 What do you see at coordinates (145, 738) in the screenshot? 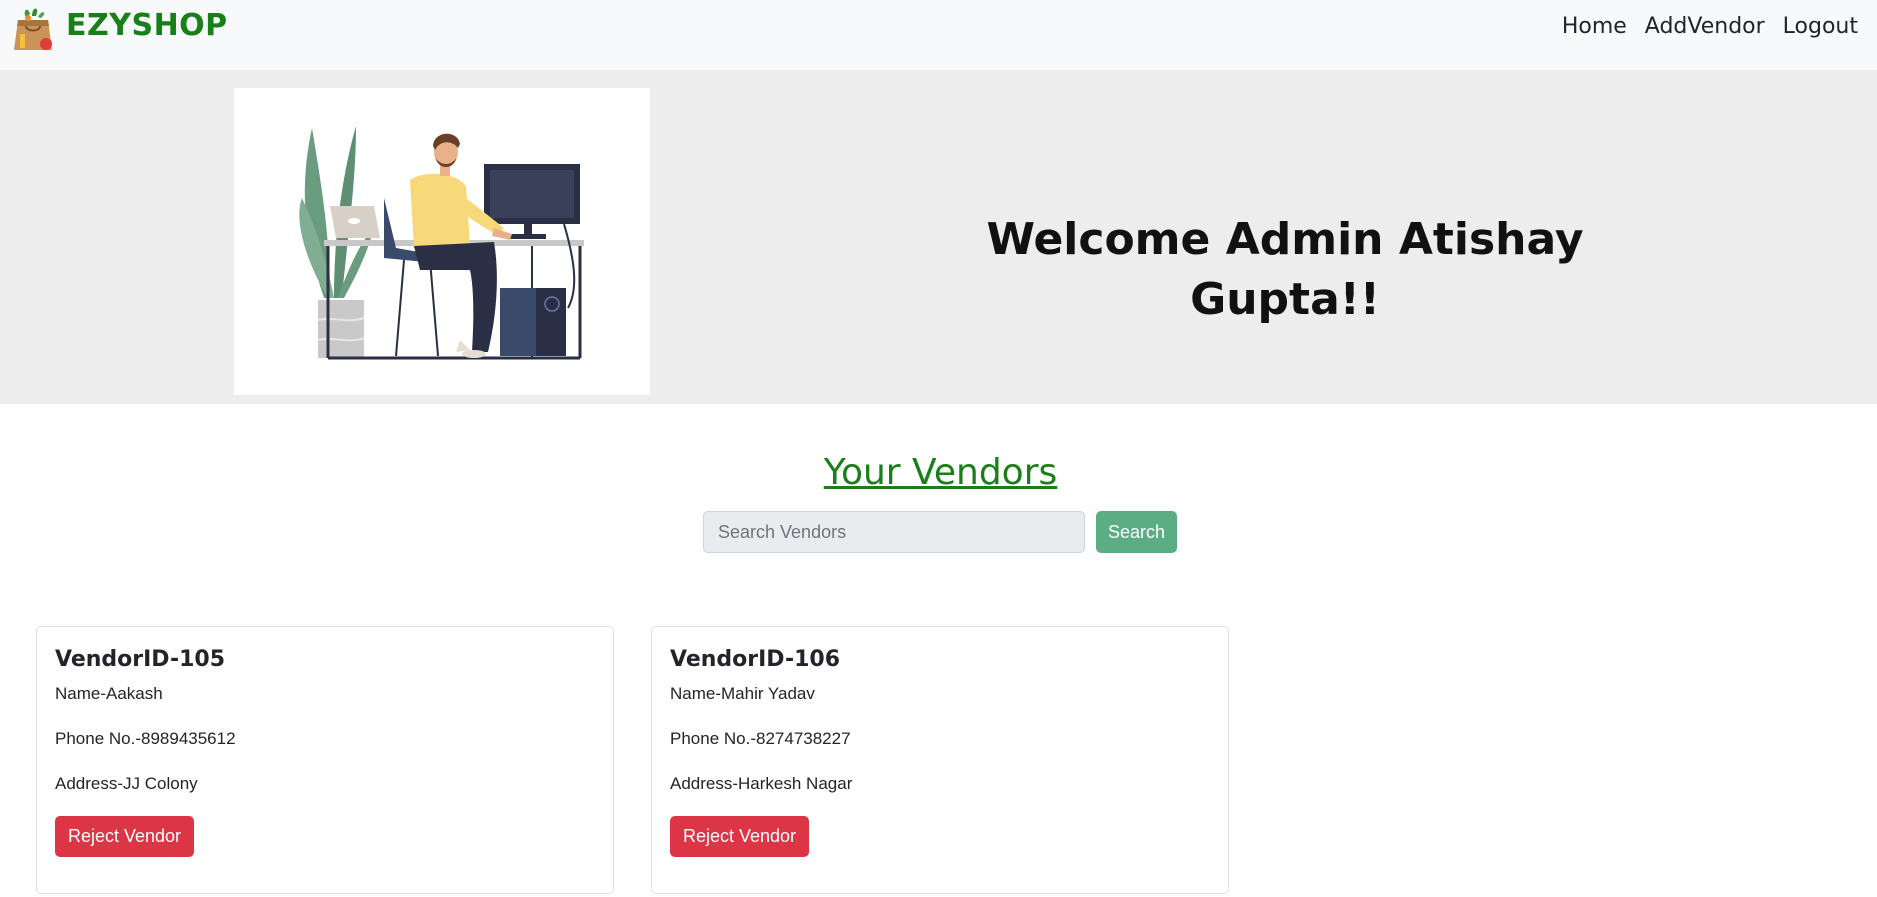
I see `vendor-phone: Phone No.-8989435612` at bounding box center [145, 738].